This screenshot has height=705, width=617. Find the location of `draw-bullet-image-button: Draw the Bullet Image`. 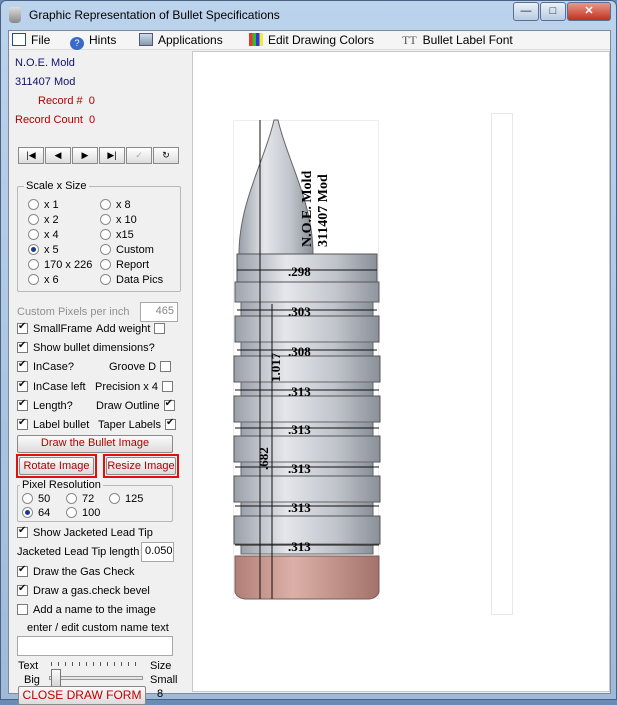

draw-bullet-image-button: Draw the Bullet Image is located at coordinates (95, 444).